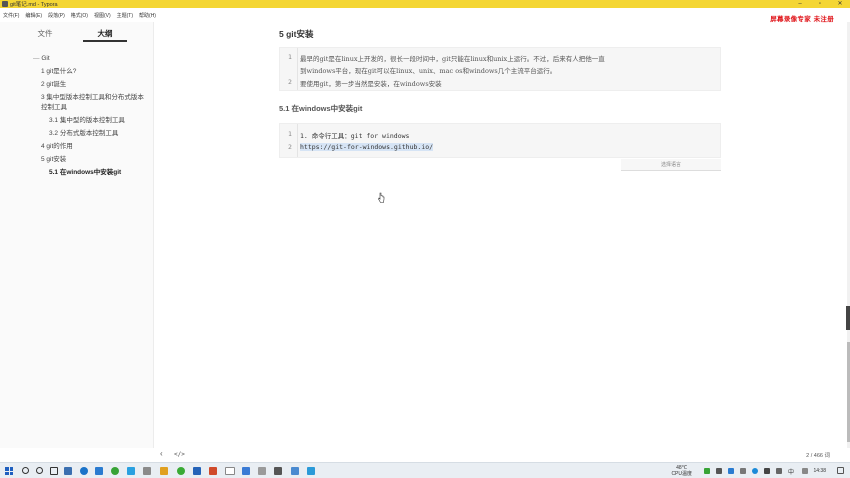  Describe the element at coordinates (321, 108) in the screenshot. I see `heading-install-windows: 5.1 在windows中安装git` at that location.